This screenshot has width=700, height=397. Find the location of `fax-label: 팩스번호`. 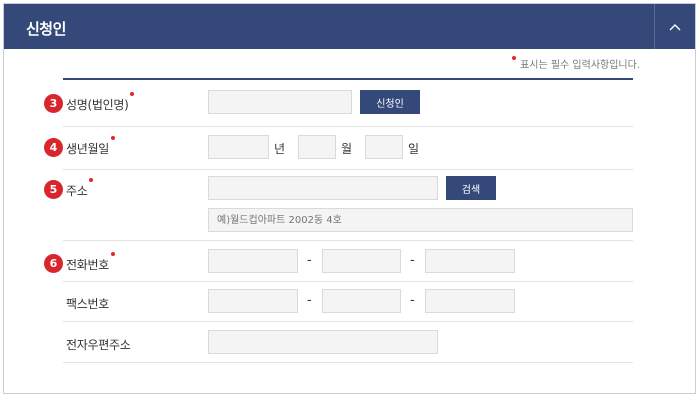

fax-label: 팩스번호 is located at coordinates (87, 304).